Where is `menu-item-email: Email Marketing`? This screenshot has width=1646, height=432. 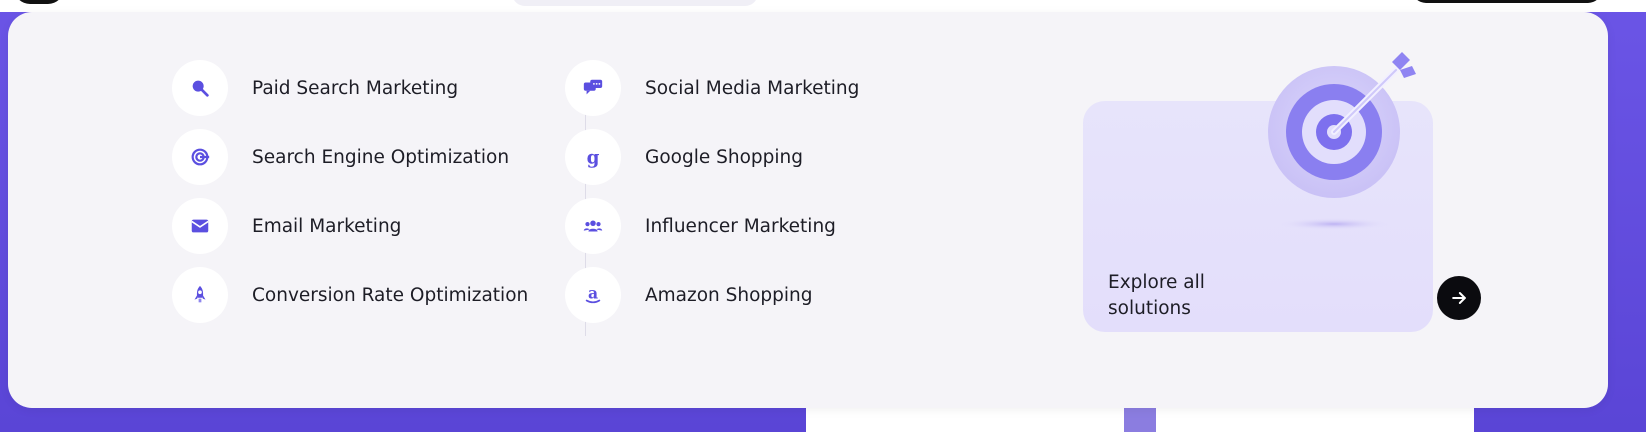
menu-item-email: Email Marketing is located at coordinates (350, 226).